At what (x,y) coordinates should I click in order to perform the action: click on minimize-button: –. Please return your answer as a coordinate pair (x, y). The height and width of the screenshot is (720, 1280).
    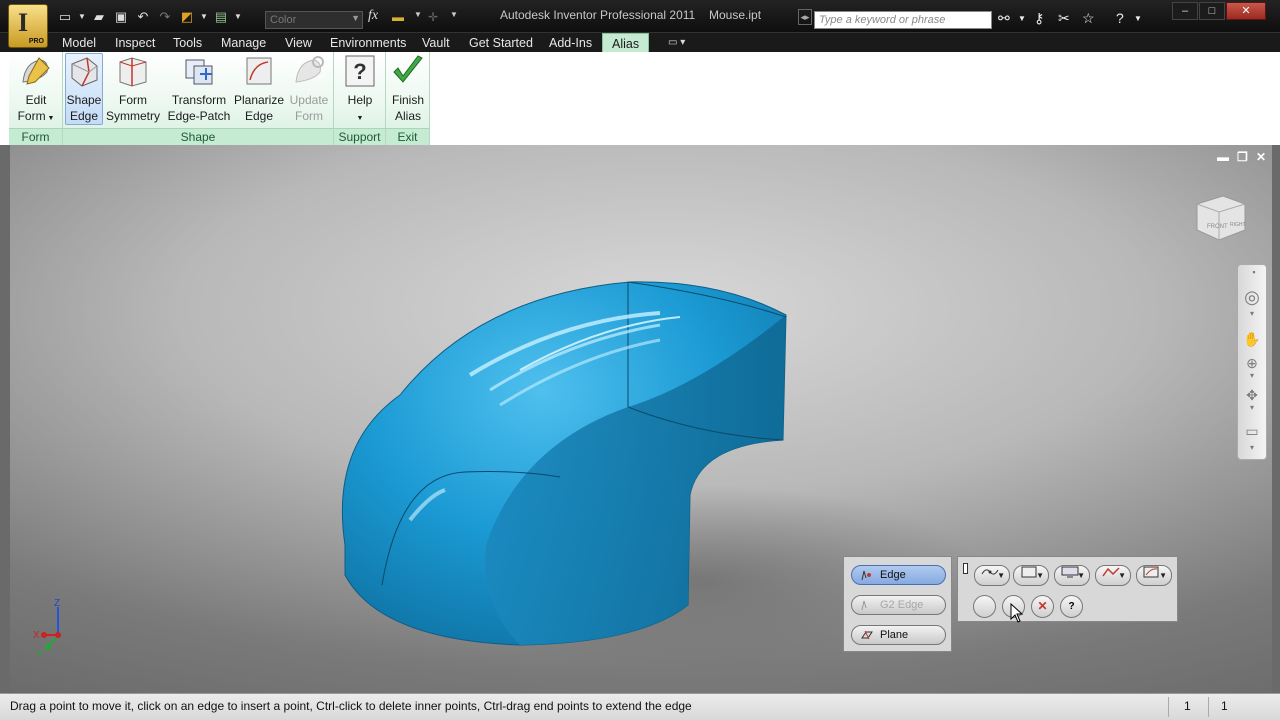
    Looking at the image, I should click on (1185, 11).